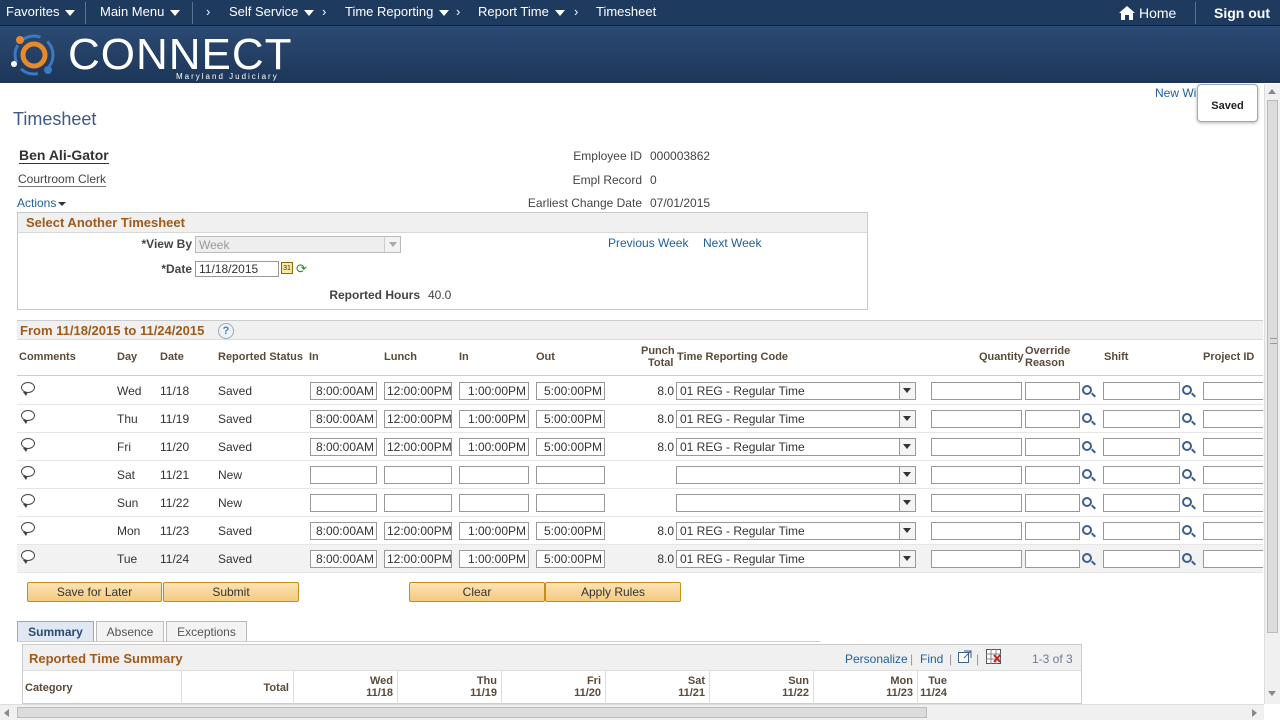 Image resolution: width=1280 pixels, height=720 pixels. I want to click on previous-week-link: Previous Week, so click(648, 243).